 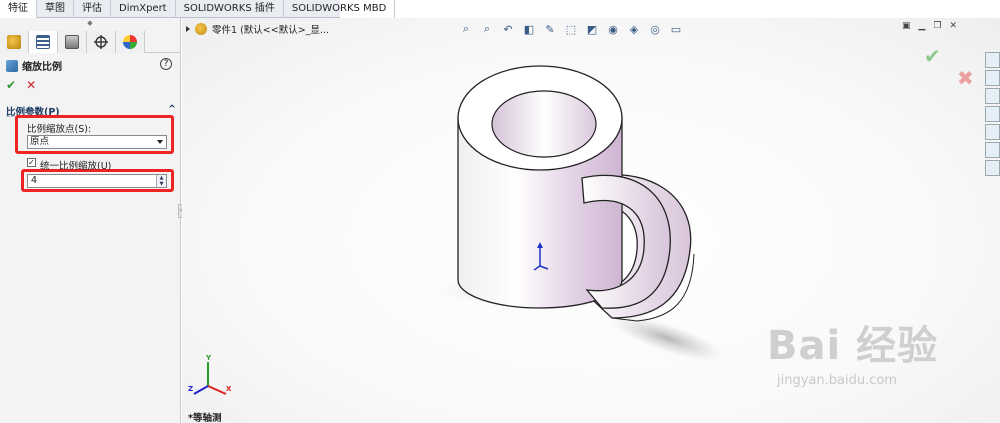 What do you see at coordinates (97, 181) in the screenshot?
I see `scale-factor-input: 4 ▲ ▼` at bounding box center [97, 181].